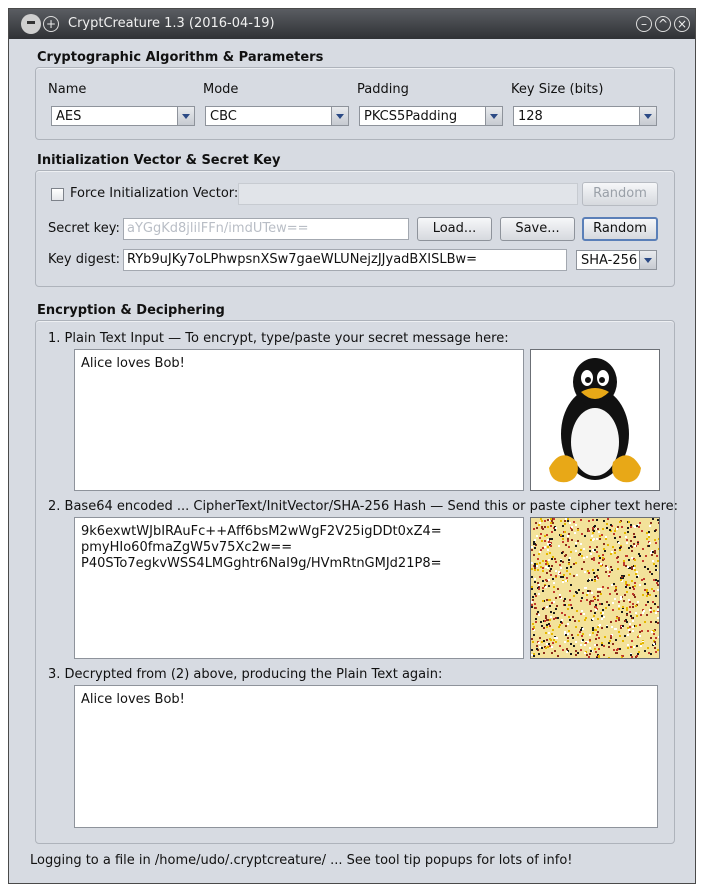  I want to click on keysize-combo: 128, so click(585, 116).